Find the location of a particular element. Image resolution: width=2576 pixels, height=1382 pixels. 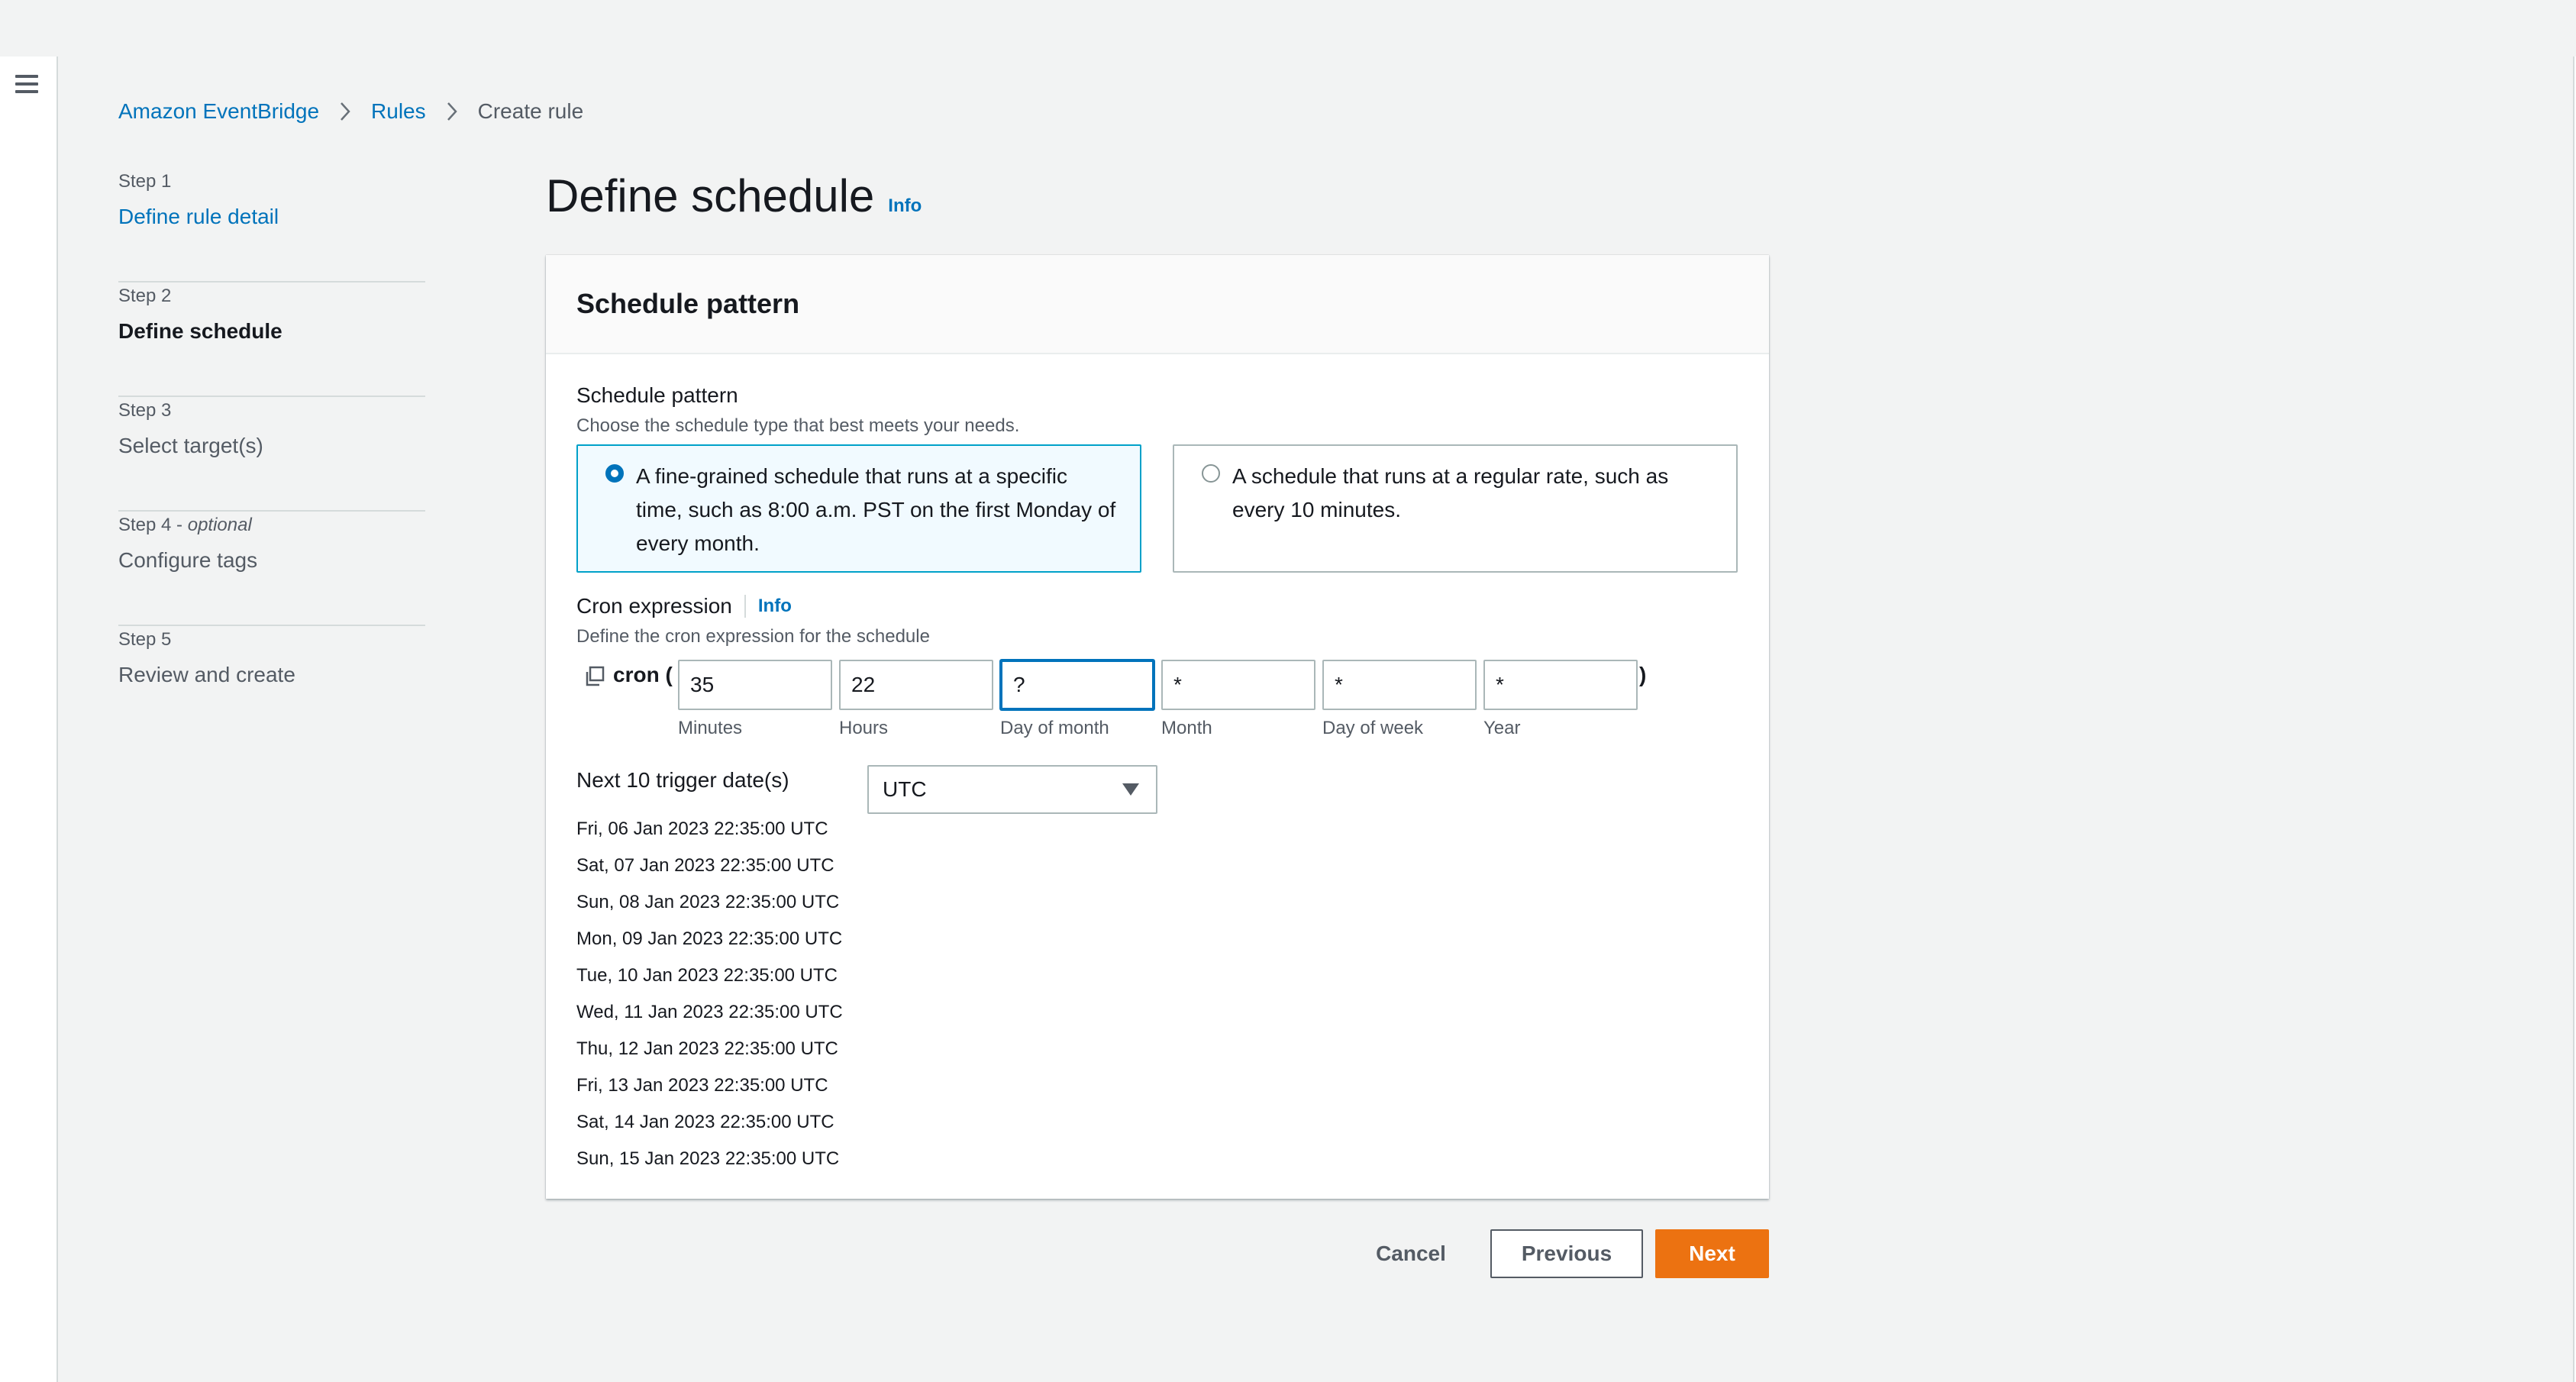

breadcrumb-link-eventbridge: Amazon EventBridge is located at coordinates (218, 111).